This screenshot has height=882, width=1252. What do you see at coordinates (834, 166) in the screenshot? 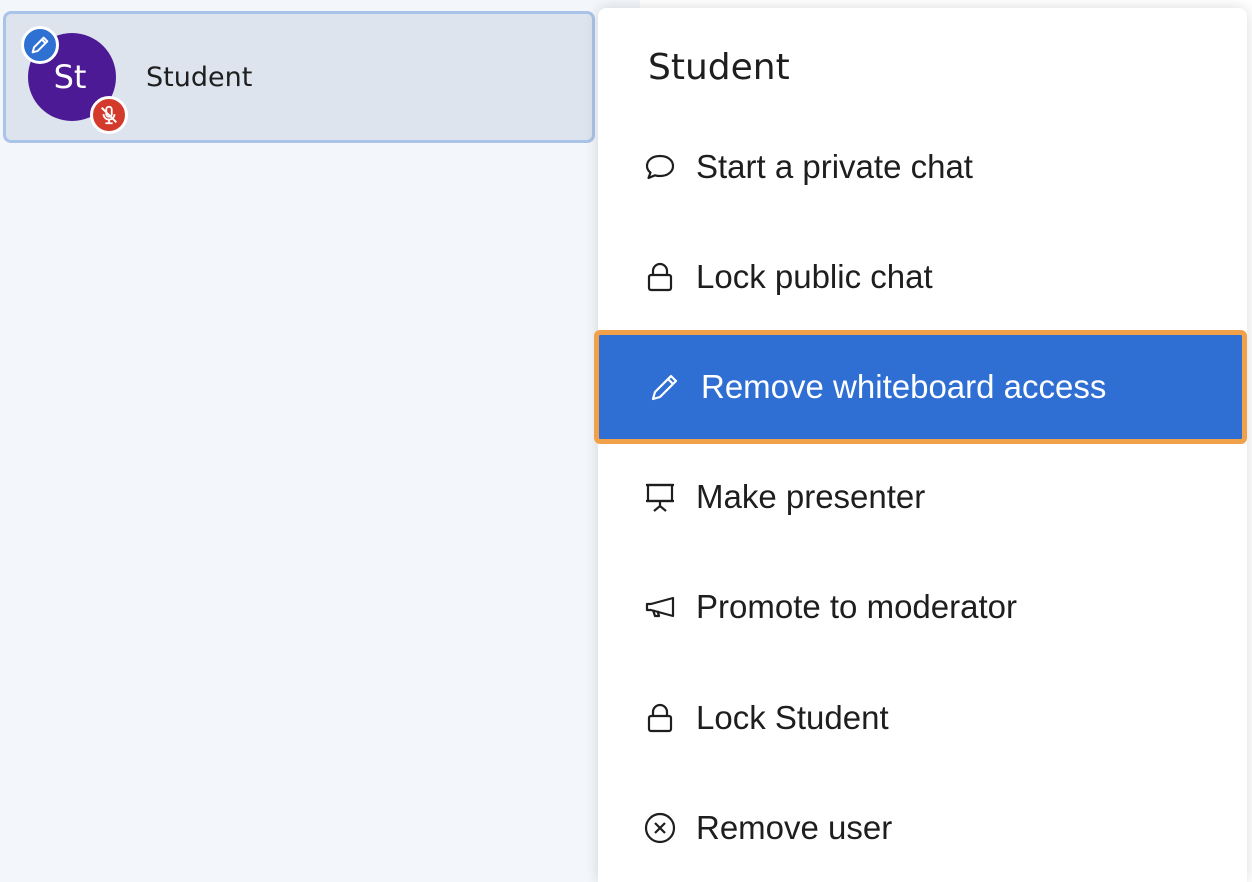
I see `menu-item-label: Start a private chat` at bounding box center [834, 166].